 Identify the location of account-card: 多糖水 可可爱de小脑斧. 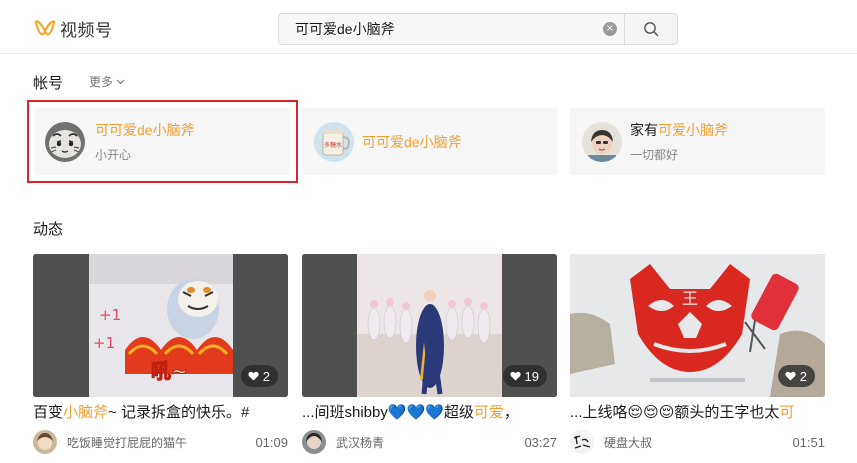
(429, 141).